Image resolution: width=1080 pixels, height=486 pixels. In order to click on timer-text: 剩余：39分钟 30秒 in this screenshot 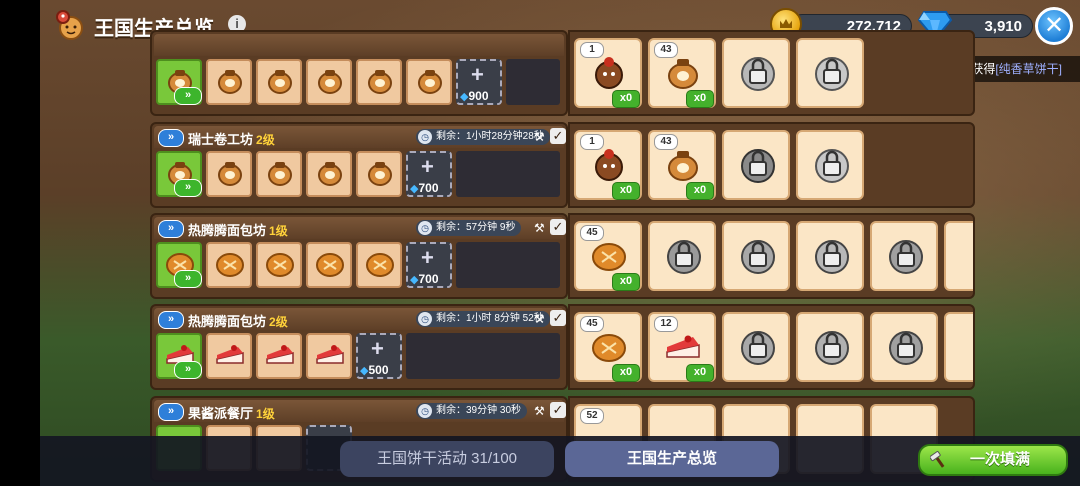, I will do `click(479, 410)`.